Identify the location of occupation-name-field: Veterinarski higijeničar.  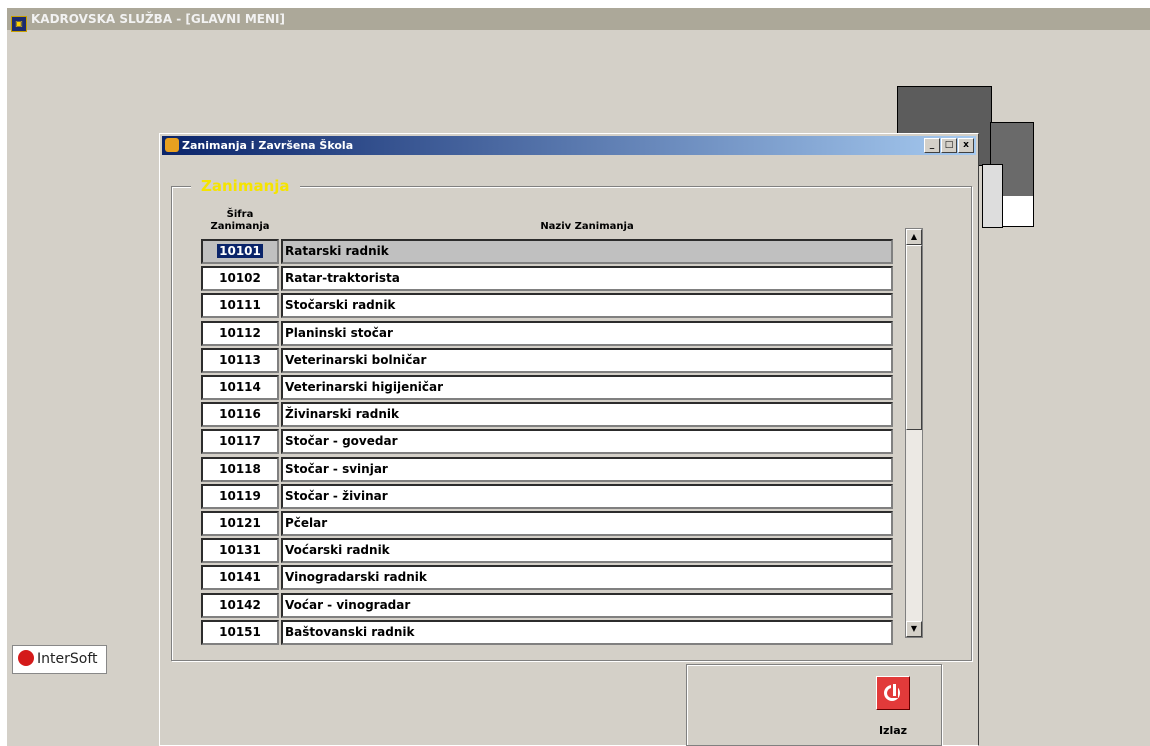
(587, 387).